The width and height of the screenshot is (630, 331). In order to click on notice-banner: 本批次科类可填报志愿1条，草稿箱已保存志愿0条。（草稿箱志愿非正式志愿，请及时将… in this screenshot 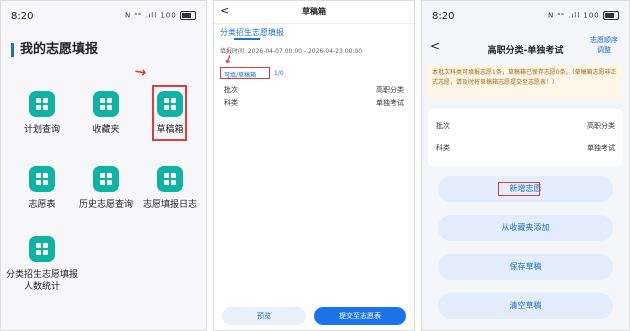, I will do `click(525, 81)`.